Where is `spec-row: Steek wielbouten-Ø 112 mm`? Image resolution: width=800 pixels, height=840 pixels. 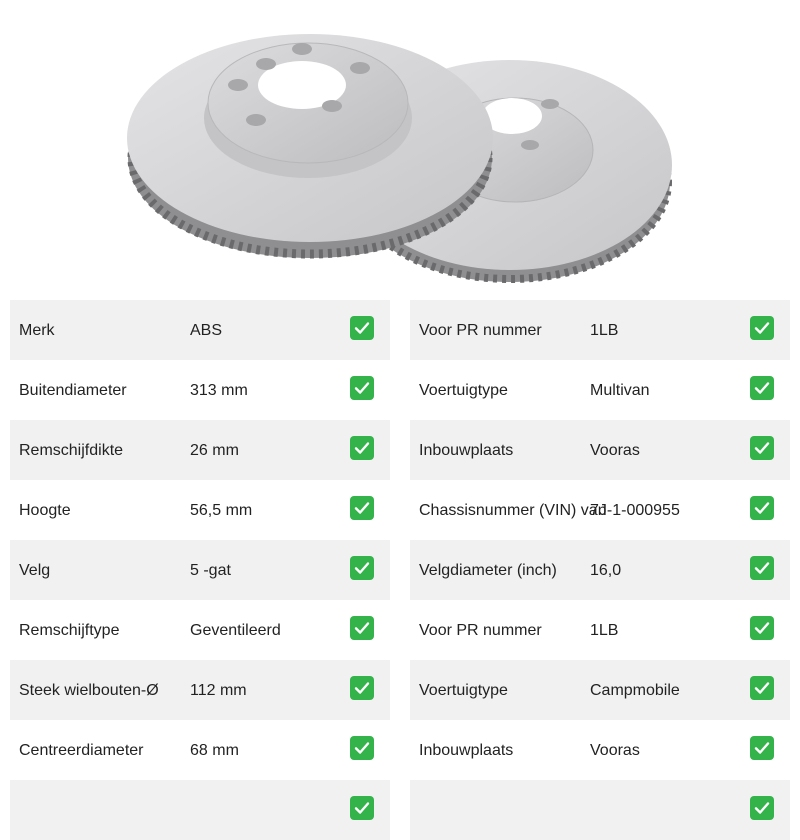
spec-row: Steek wielbouten-Ø 112 mm is located at coordinates (200, 690).